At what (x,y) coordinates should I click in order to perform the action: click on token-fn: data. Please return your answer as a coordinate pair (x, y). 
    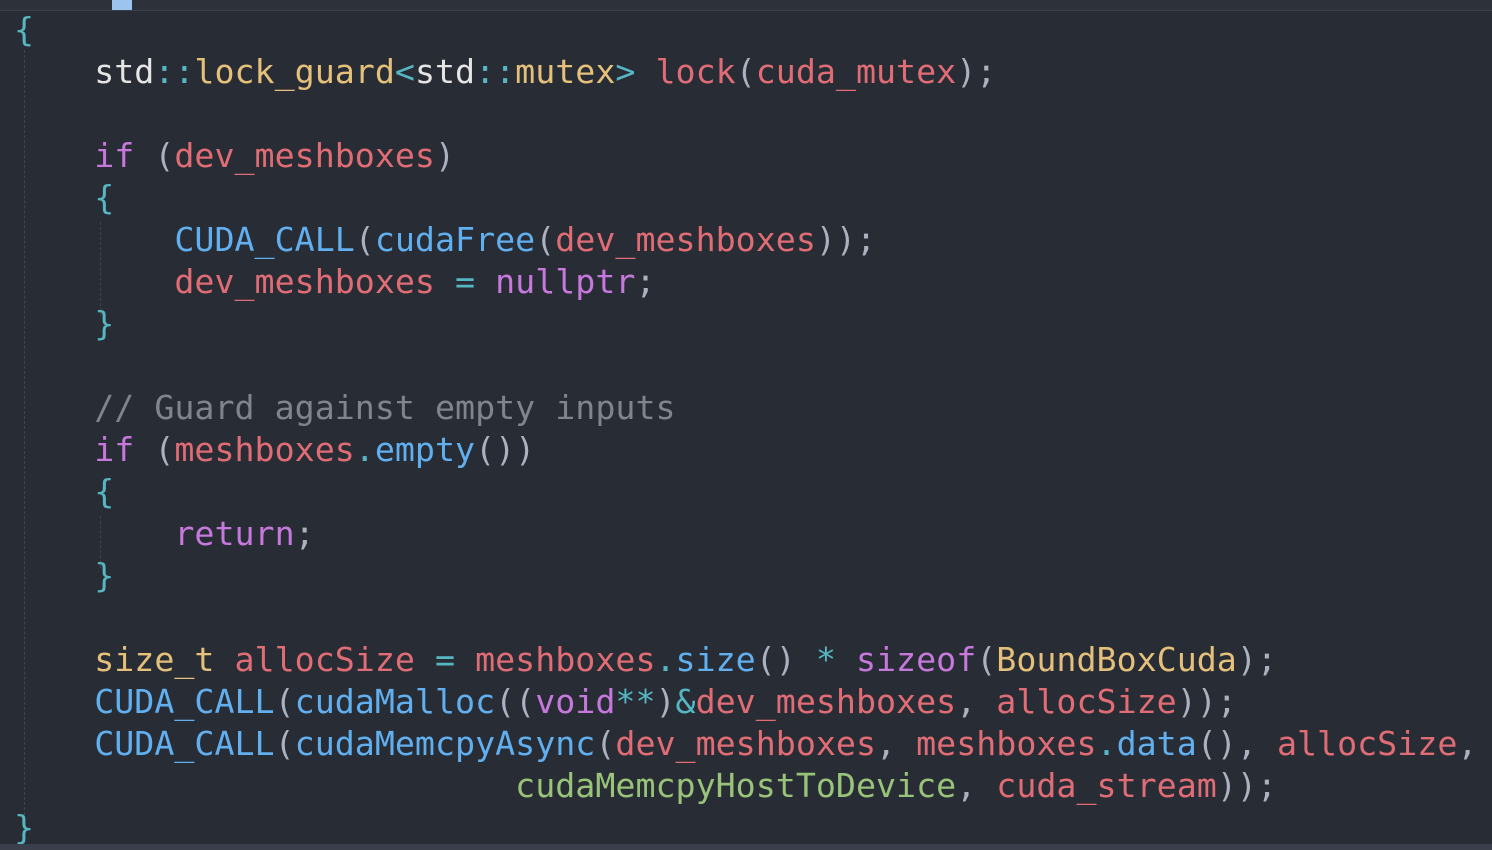
    Looking at the image, I should click on (1156, 743).